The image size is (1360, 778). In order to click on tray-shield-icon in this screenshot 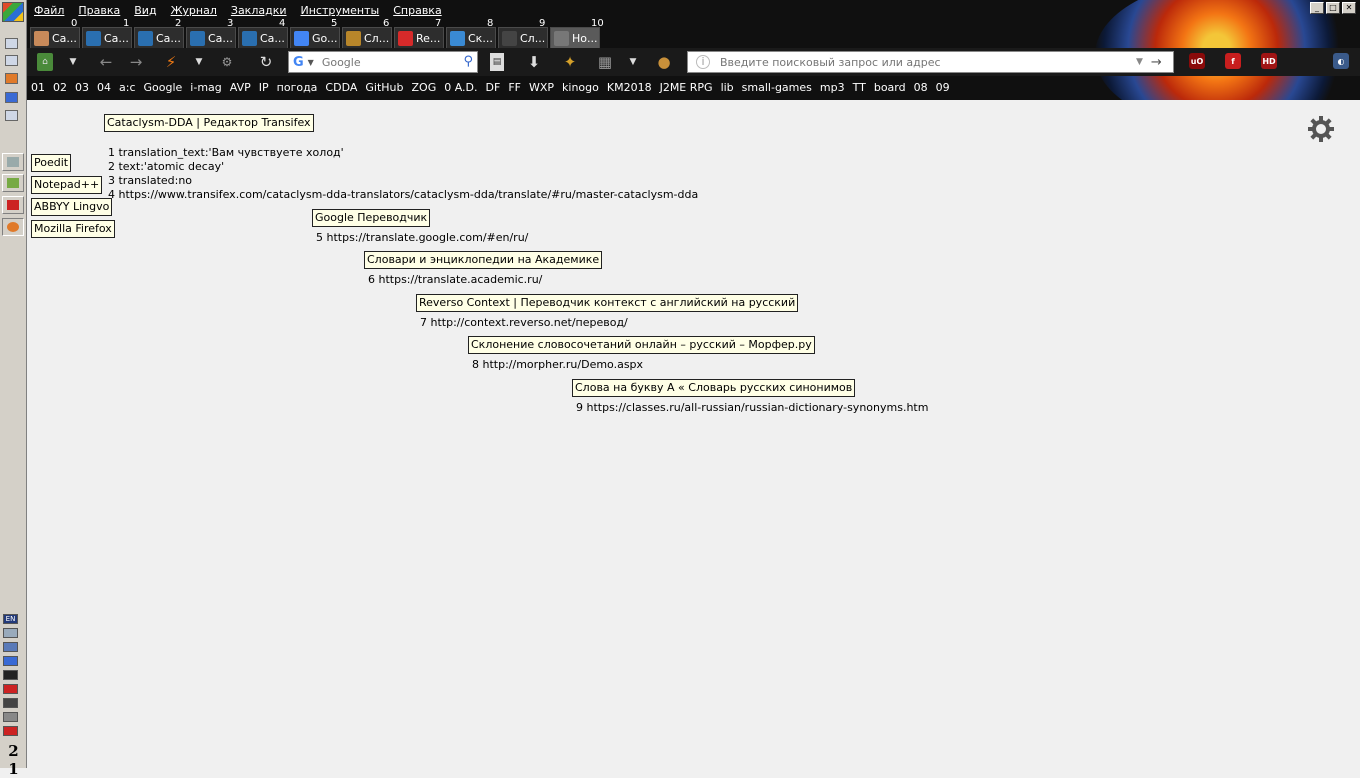, I will do `click(10, 731)`.